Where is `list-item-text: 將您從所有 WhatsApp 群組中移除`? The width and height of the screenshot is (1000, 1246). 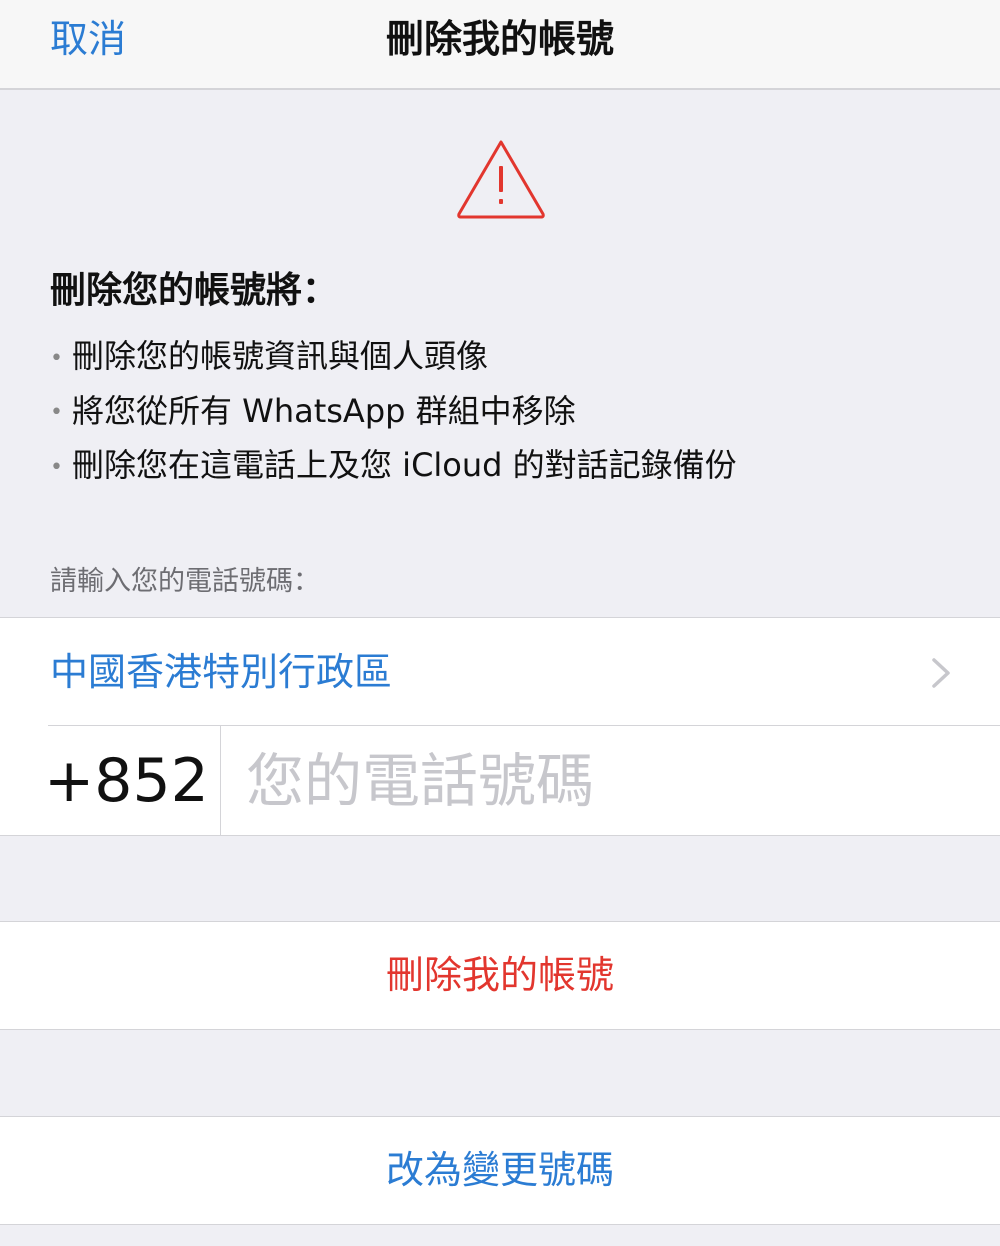 list-item-text: 將您從所有 WhatsApp 群組中移除 is located at coordinates (324, 410).